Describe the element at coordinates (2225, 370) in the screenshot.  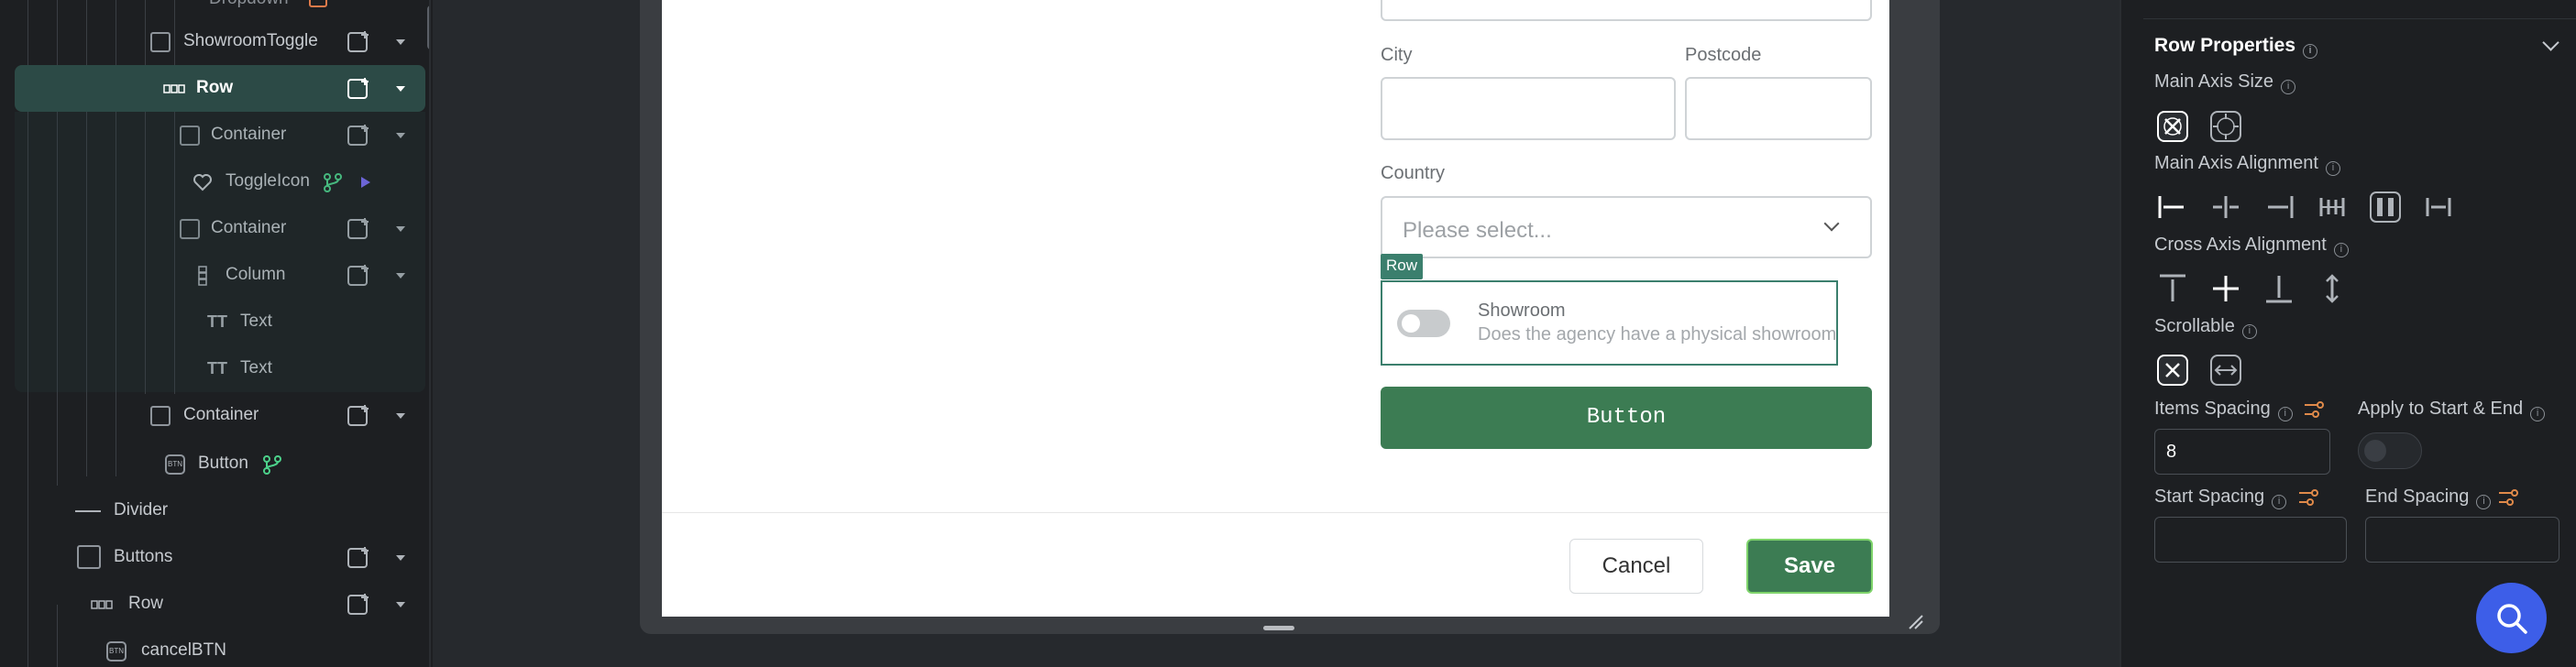
I see `scrollable-horizontal-icon` at that location.